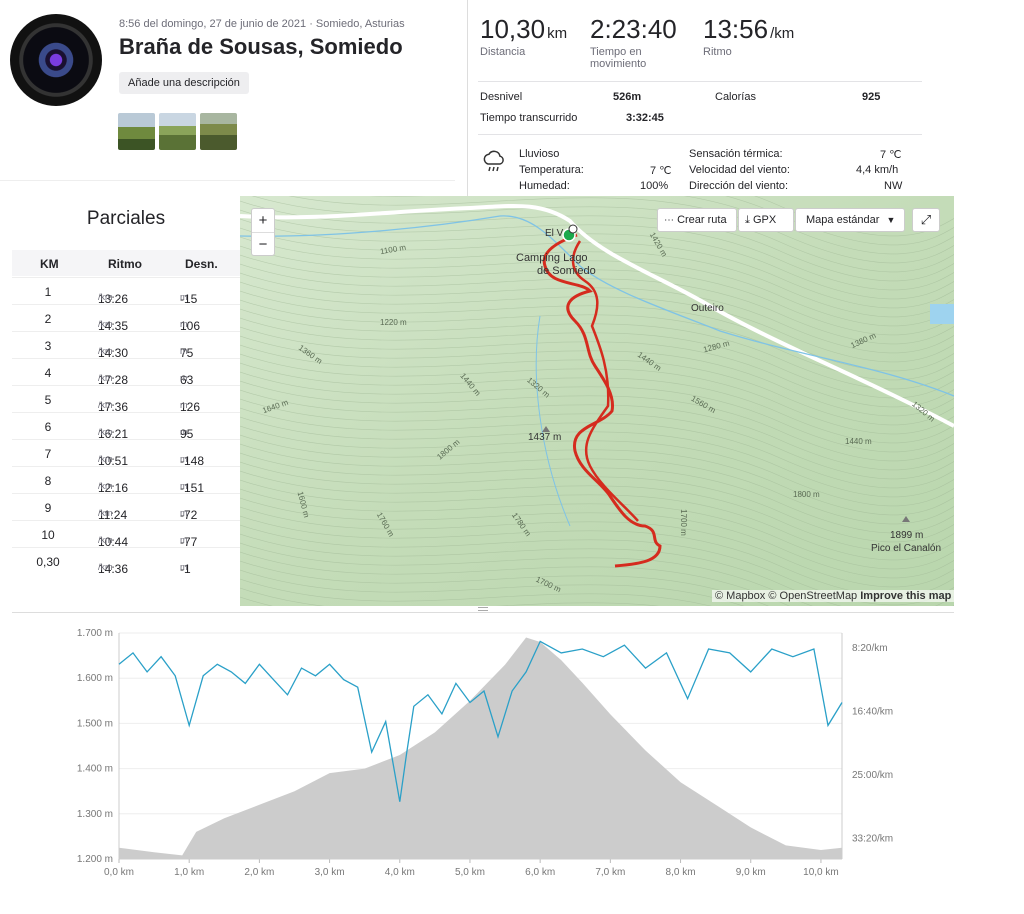 The image size is (1024, 914). What do you see at coordinates (618, 58) in the screenshot?
I see `moving-time-label: Tiempo en movimiento` at bounding box center [618, 58].